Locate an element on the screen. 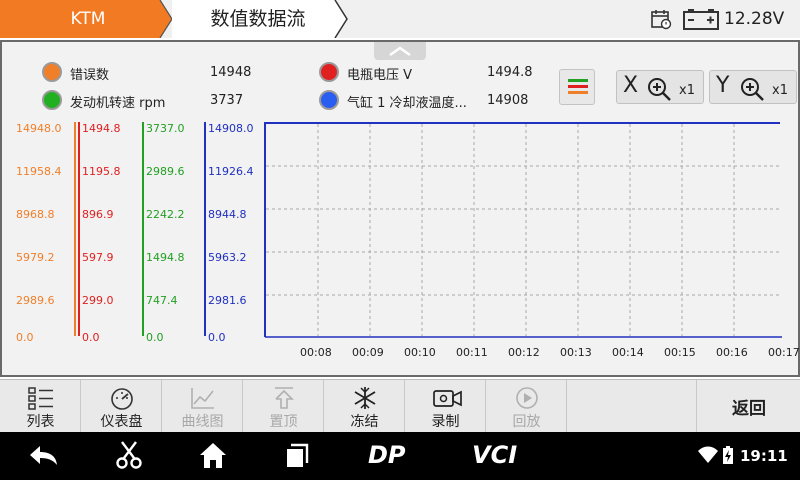 The image size is (800, 480). line-chart-button: 曲线图 is located at coordinates (202, 406).